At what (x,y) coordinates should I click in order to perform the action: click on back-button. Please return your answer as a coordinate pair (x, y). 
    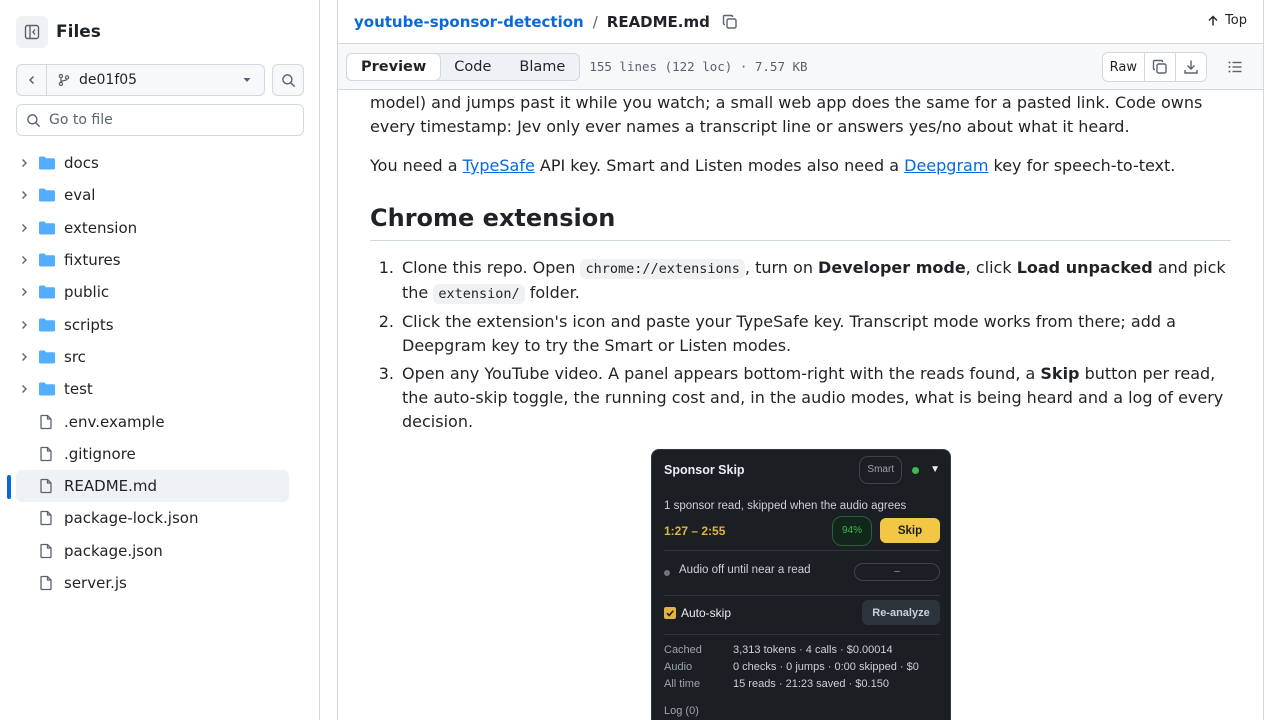
    Looking at the image, I should click on (32, 80).